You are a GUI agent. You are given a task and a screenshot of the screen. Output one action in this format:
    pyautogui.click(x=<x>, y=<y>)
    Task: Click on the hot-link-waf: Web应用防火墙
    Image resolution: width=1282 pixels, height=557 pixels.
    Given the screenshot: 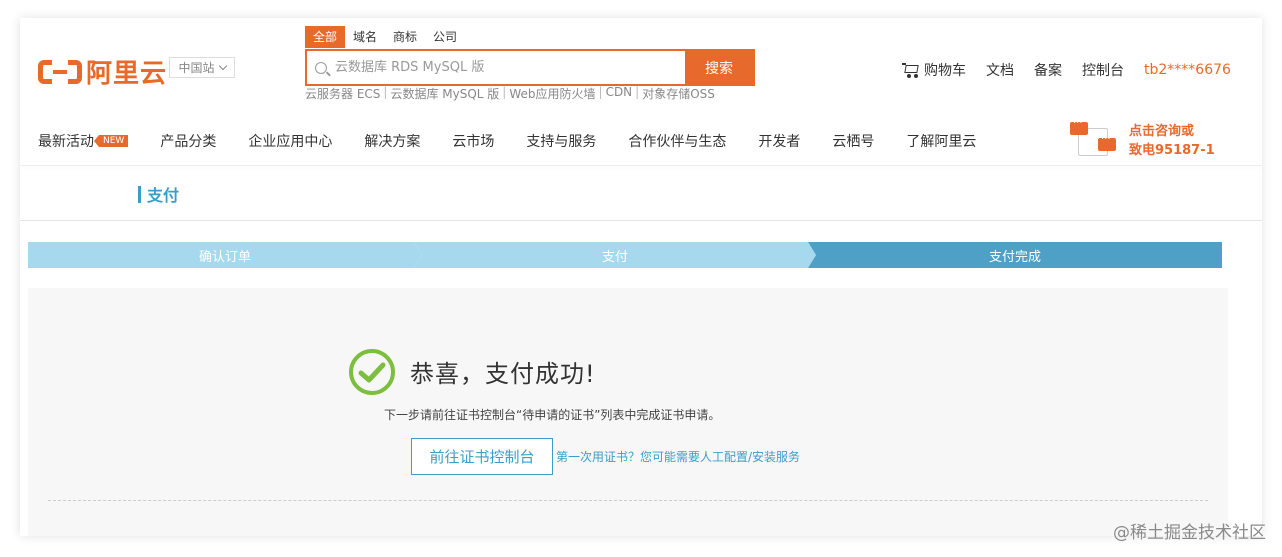 What is the action you would take?
    pyautogui.click(x=552, y=93)
    